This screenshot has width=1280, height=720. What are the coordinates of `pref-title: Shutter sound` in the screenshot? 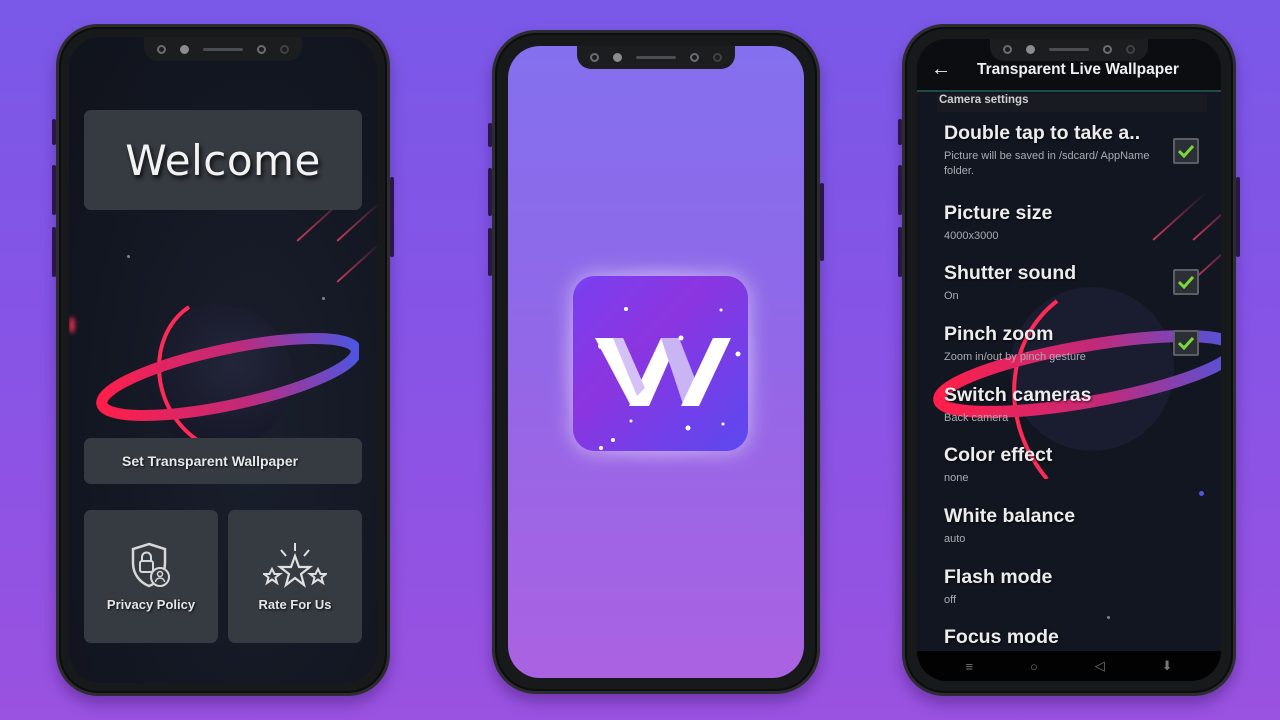 It's located at (1010, 273).